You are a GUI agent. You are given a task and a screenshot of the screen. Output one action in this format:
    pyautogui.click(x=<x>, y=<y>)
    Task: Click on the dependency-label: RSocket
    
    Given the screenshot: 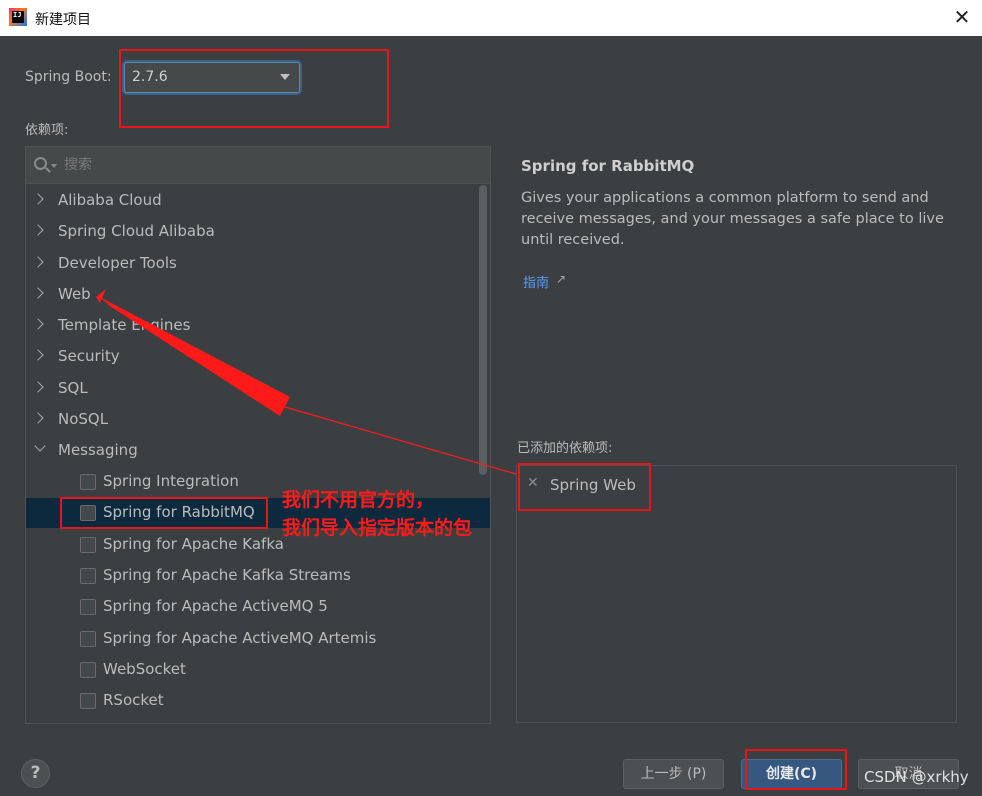 What is the action you would take?
    pyautogui.click(x=133, y=700)
    